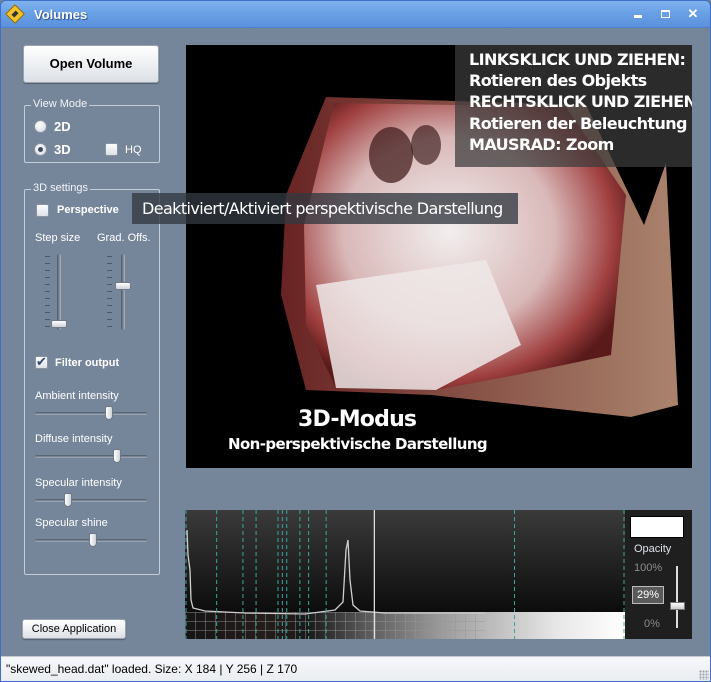 The image size is (711, 682). I want to click on step-size-slider, so click(58, 292).